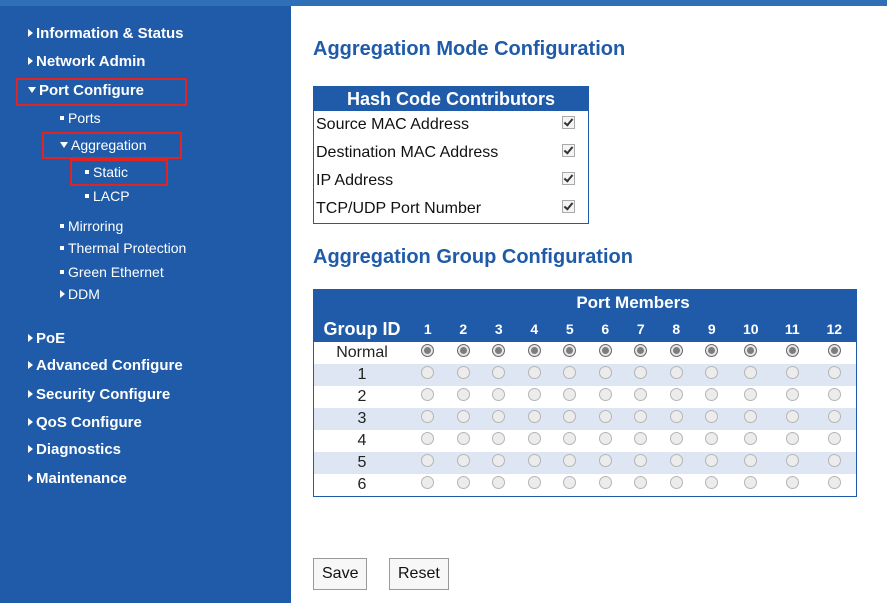  I want to click on tcp-udp-port-checkbox, so click(568, 206).